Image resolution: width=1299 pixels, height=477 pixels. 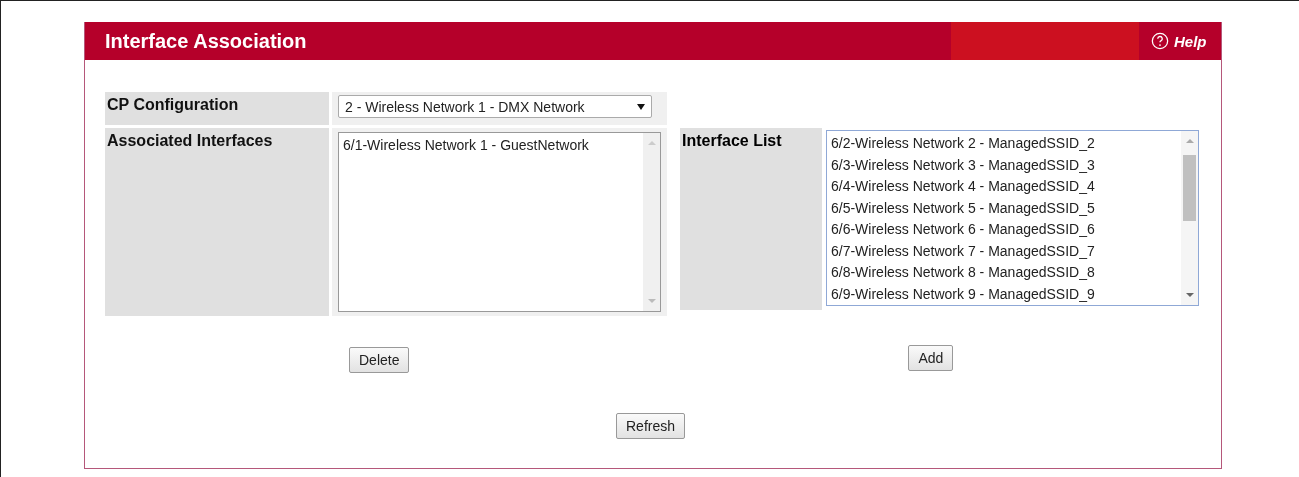 I want to click on field-label: CP Configuration, so click(x=217, y=108).